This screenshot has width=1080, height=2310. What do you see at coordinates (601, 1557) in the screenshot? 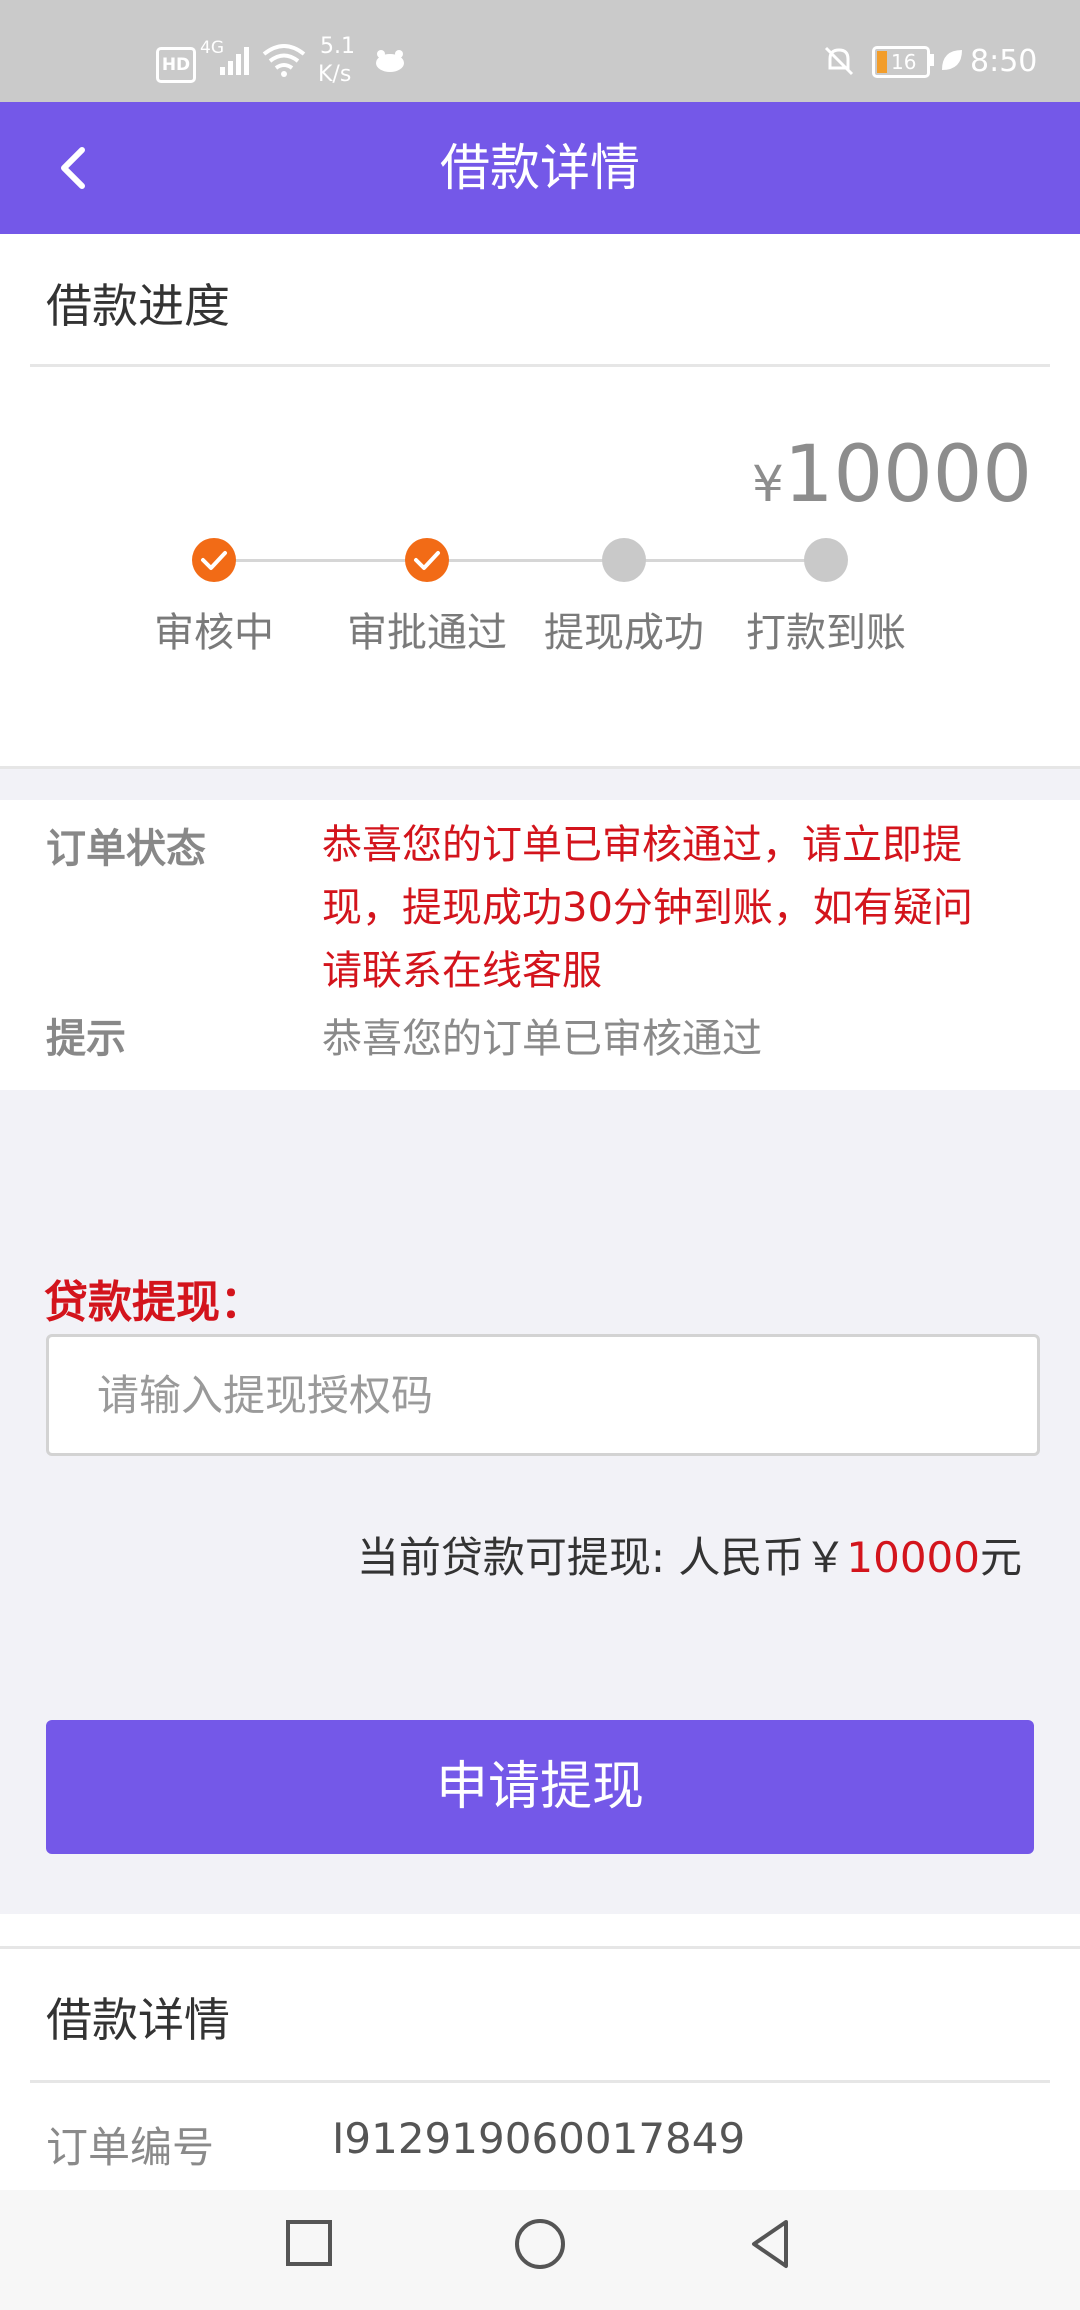
I see `available-prefix: 当前贷款可提现: 人民币￥` at bounding box center [601, 1557].